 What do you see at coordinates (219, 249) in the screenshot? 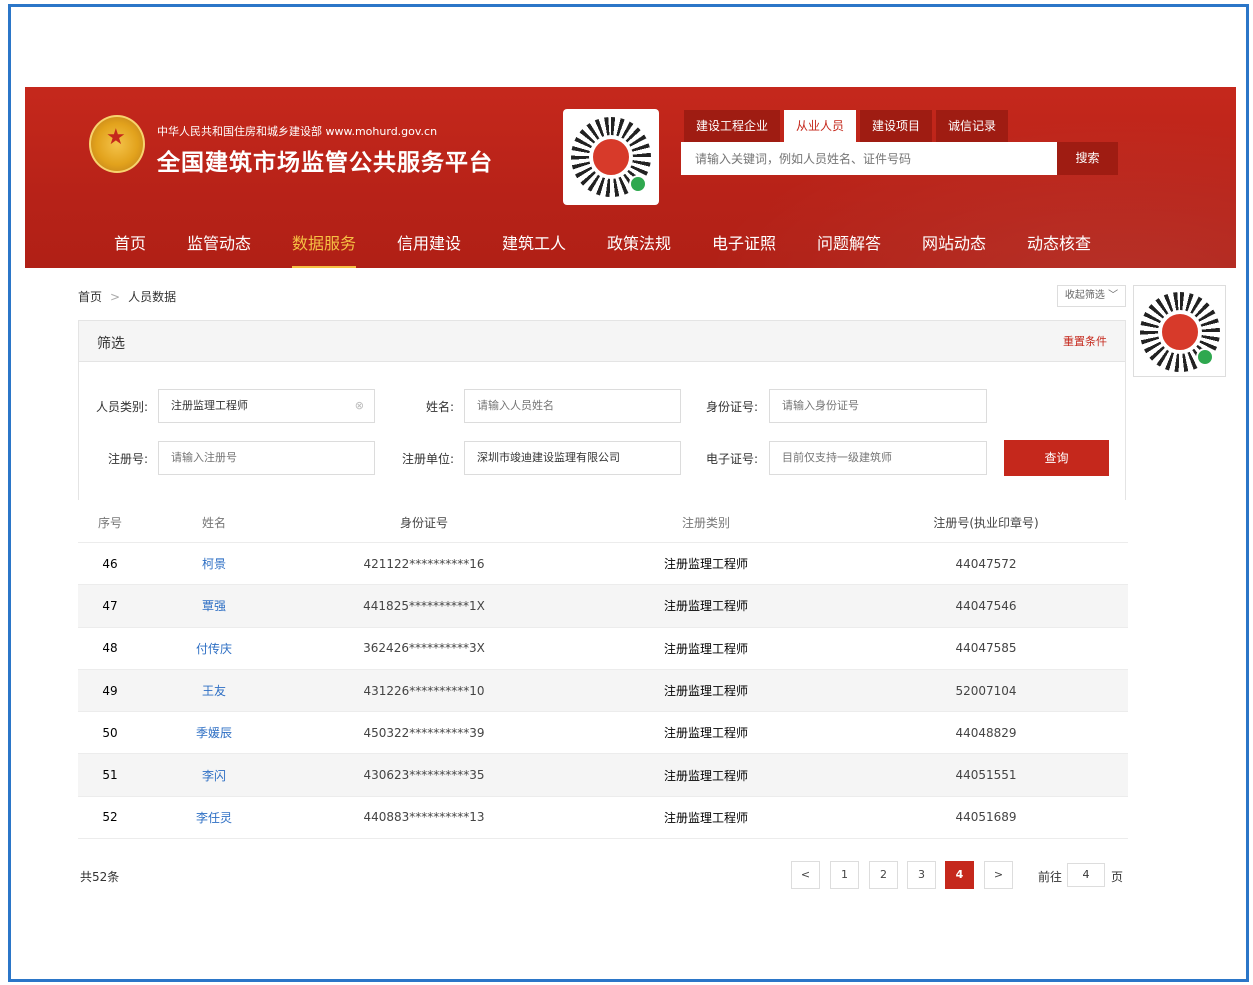
I see `nav-item-supervision: 监管动态` at bounding box center [219, 249].